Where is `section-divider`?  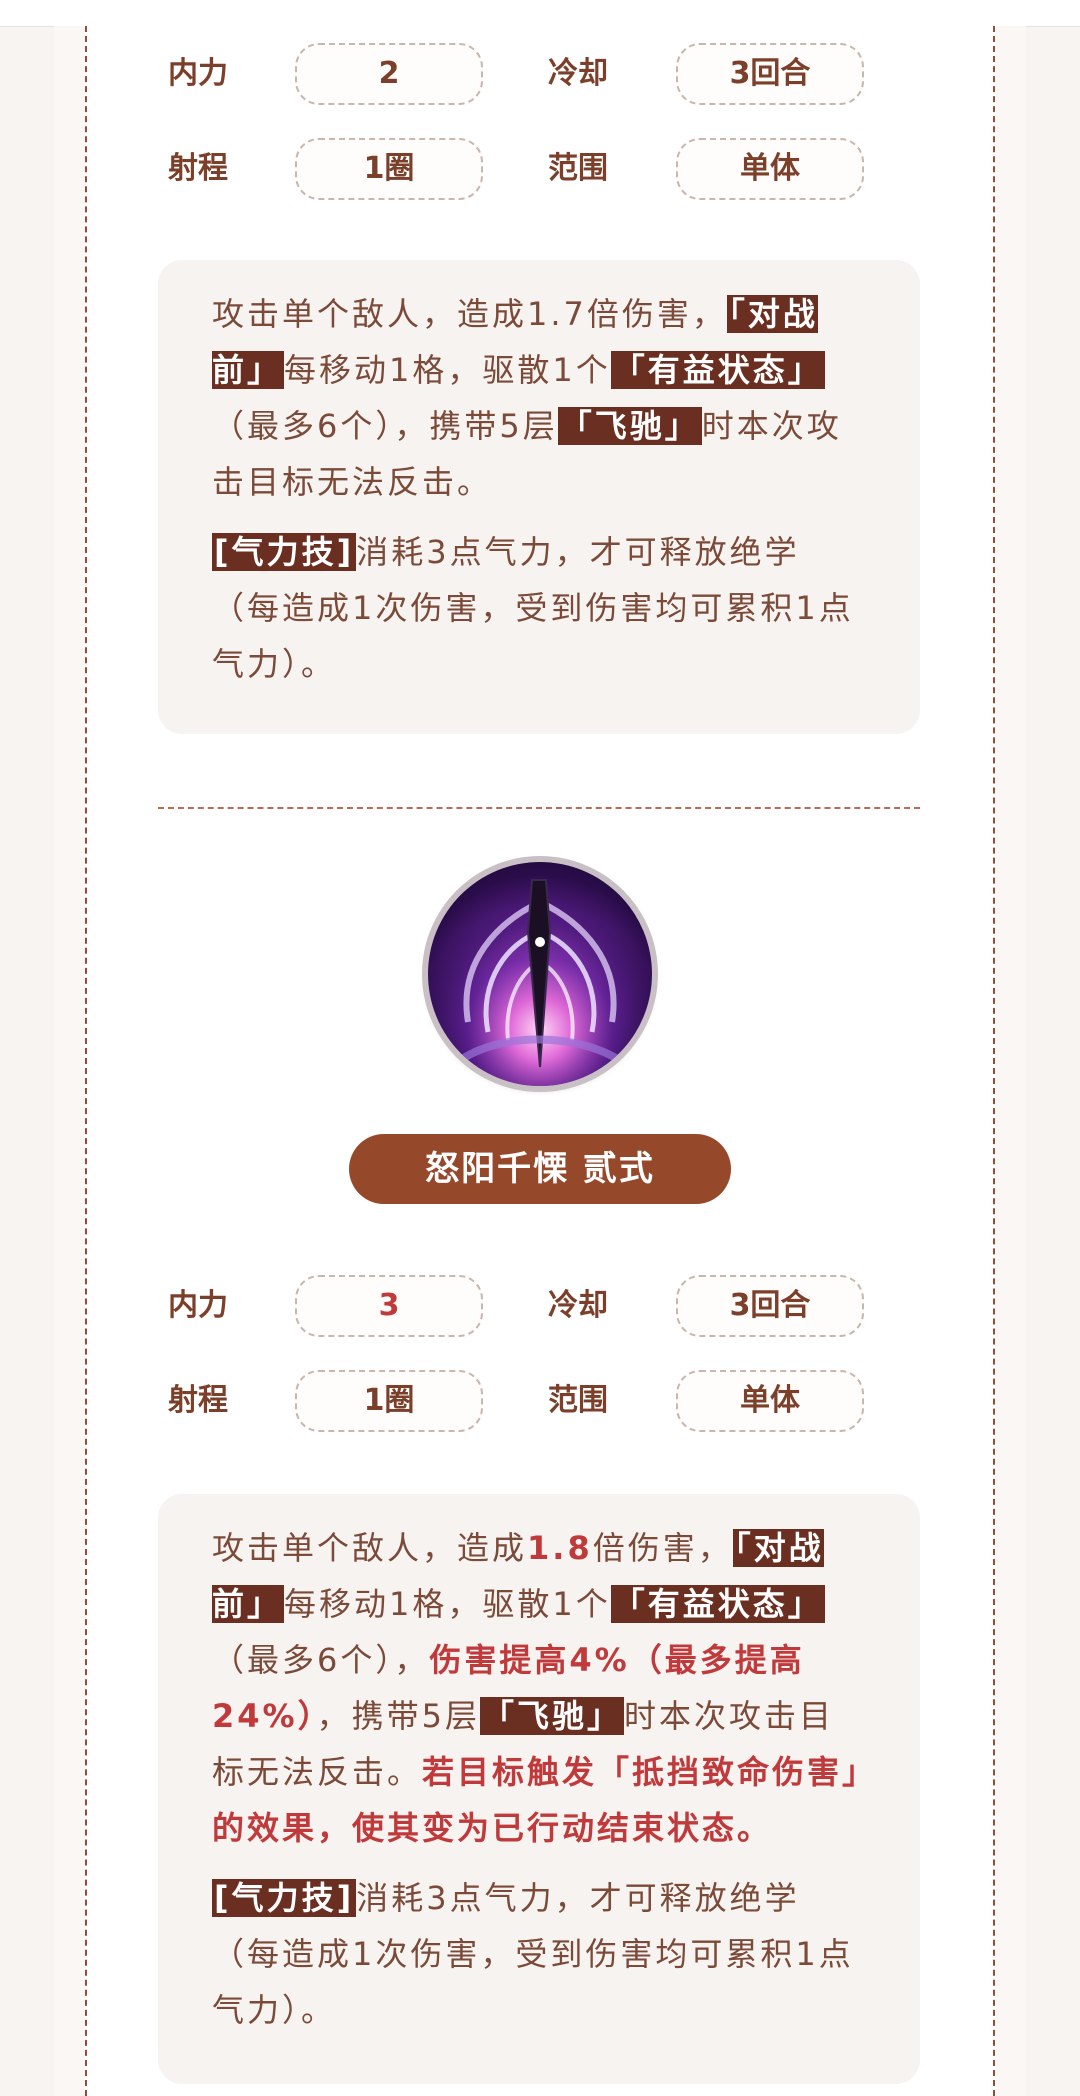
section-divider is located at coordinates (539, 808).